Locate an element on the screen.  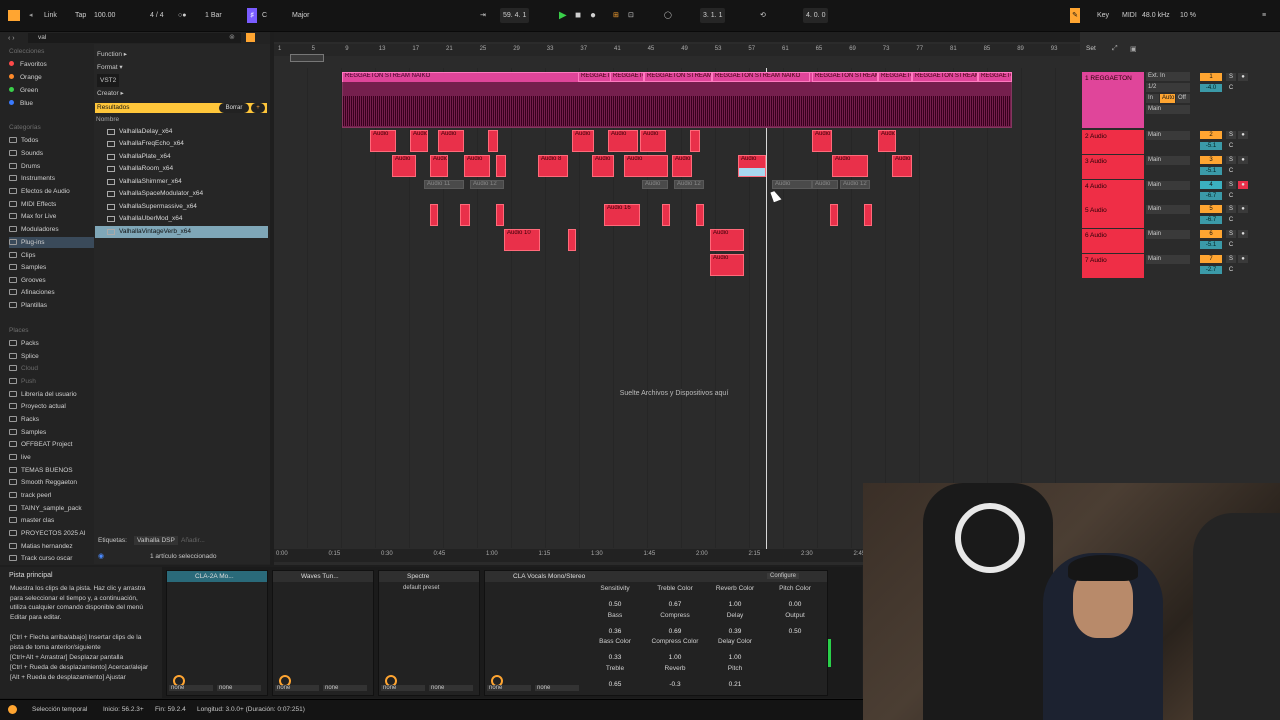
category-item: Efectos de Audio is located at coordinates (51, 191).